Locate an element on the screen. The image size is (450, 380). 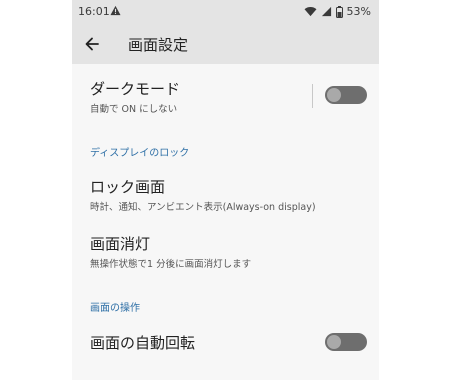
dark-mode-toggle is located at coordinates (346, 95).